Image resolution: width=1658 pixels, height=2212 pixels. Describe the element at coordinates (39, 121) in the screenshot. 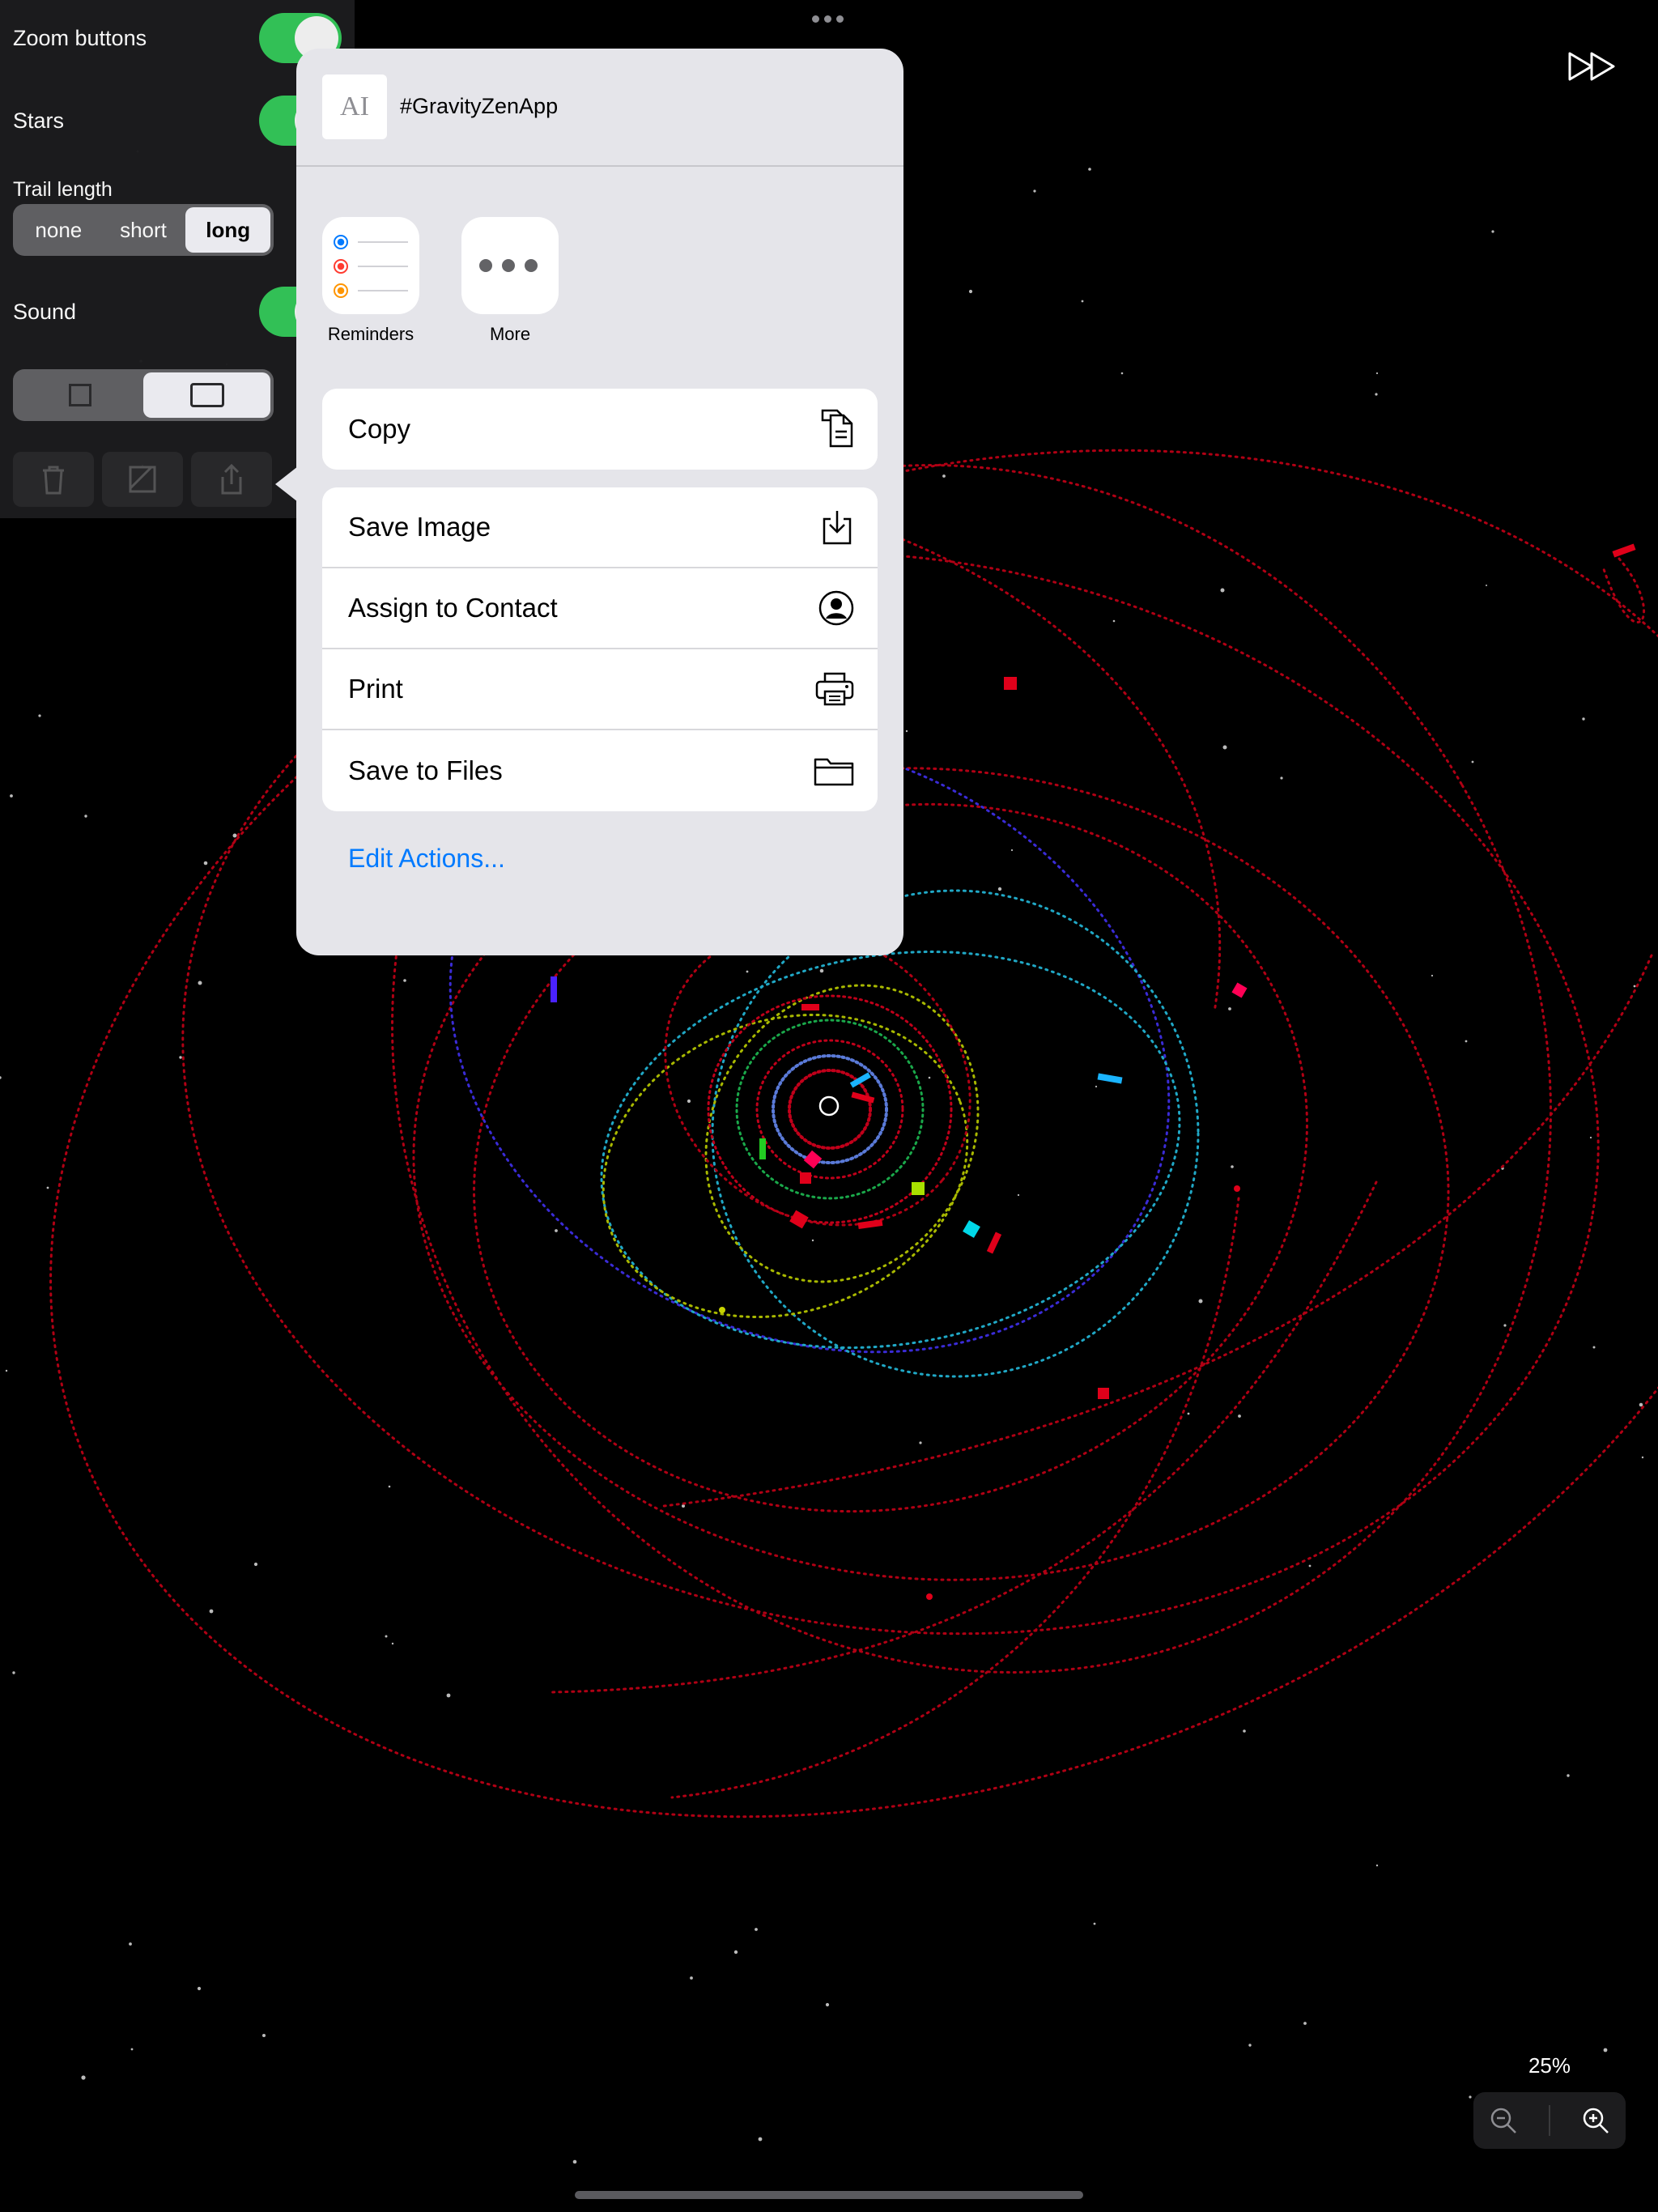

I see `stars-label: Stars` at that location.